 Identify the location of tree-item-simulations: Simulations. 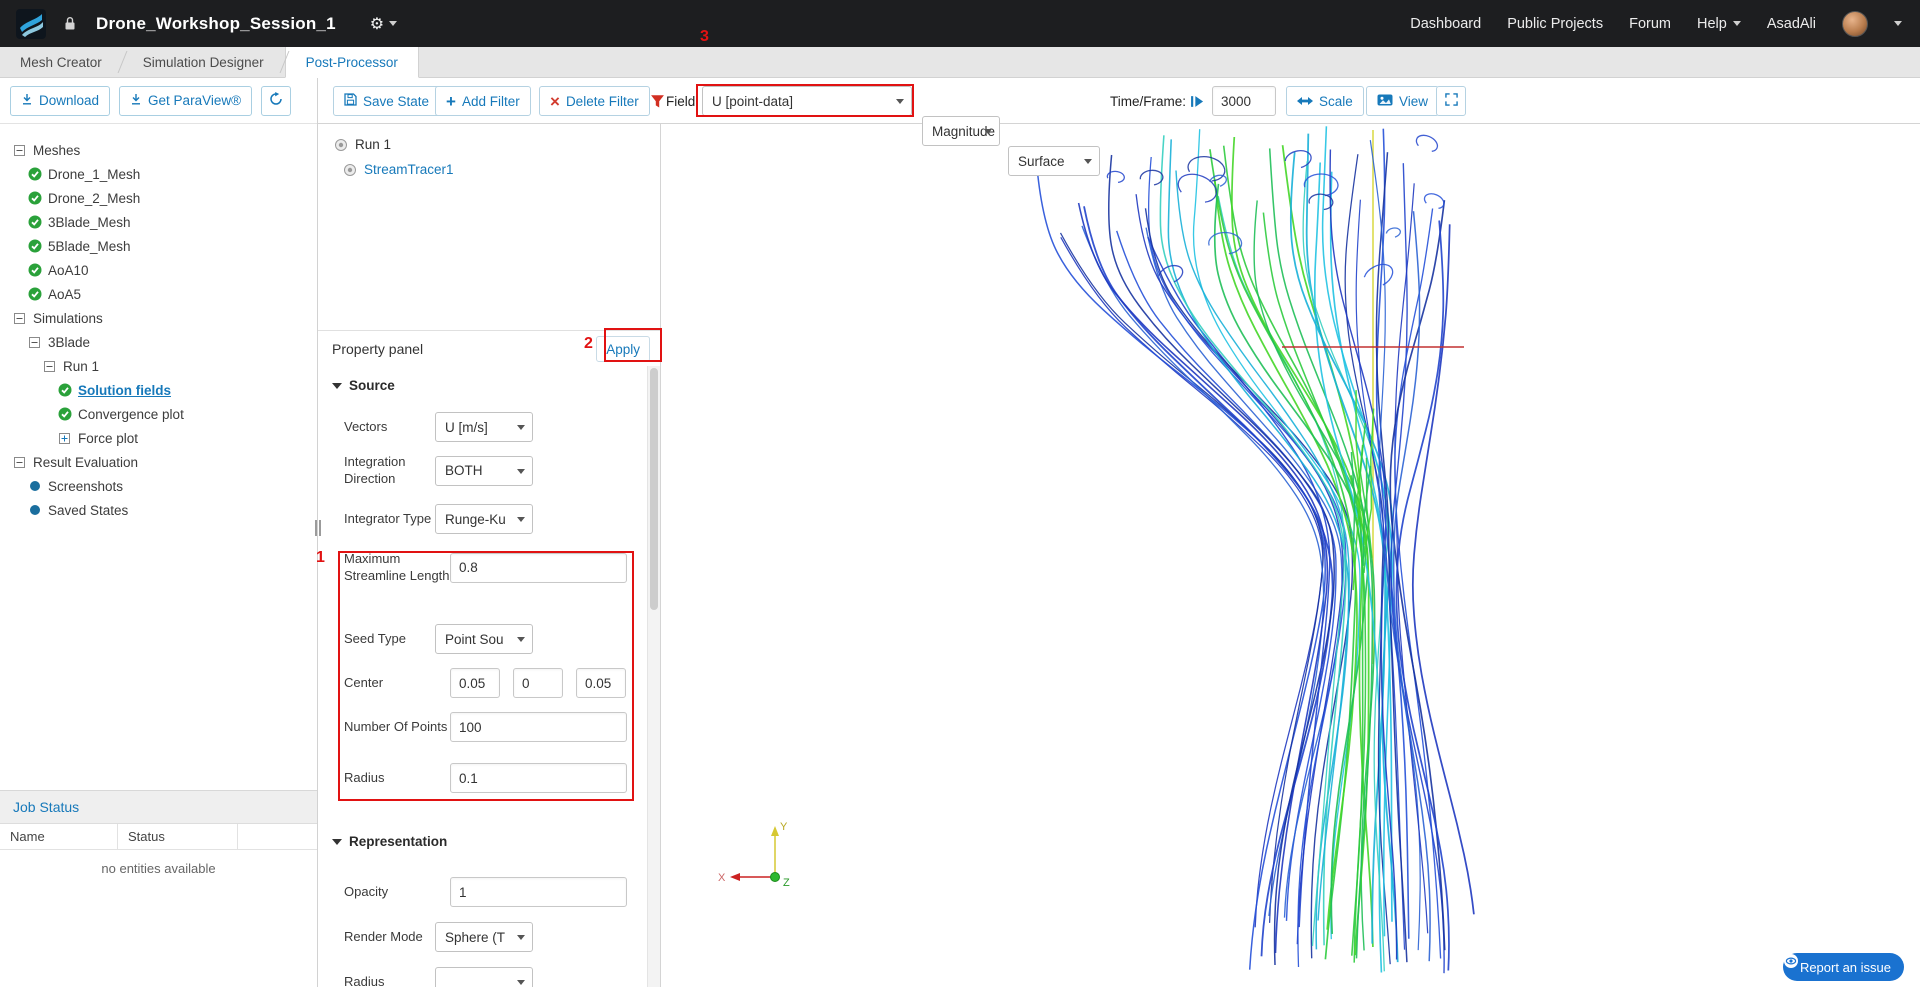
(158, 318).